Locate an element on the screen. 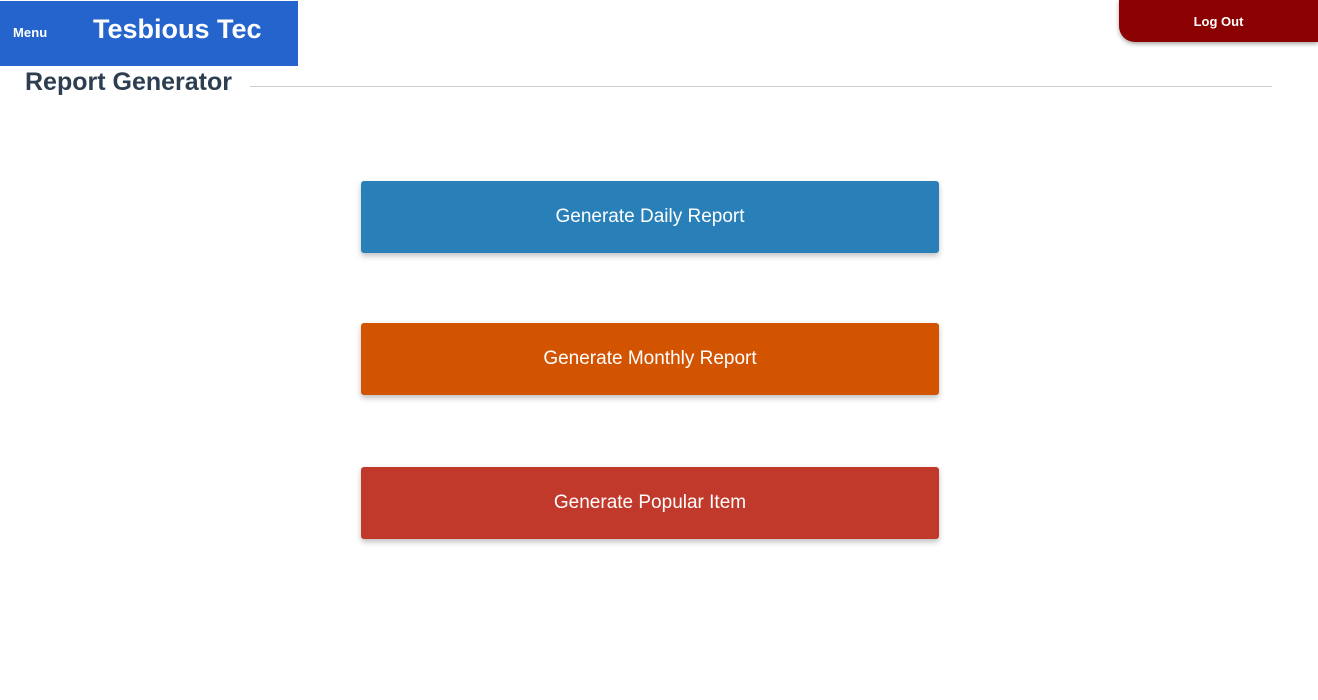 The height and width of the screenshot is (700, 1318). title-divider is located at coordinates (761, 86).